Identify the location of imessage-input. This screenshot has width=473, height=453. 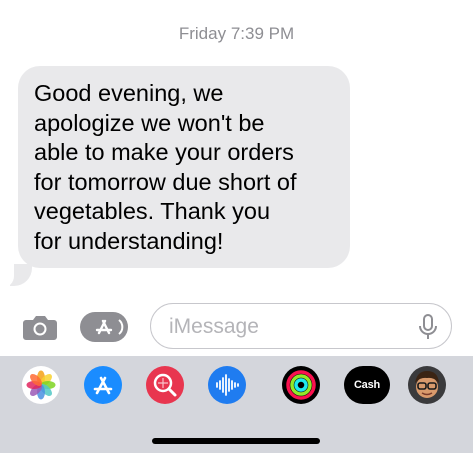
(289, 327).